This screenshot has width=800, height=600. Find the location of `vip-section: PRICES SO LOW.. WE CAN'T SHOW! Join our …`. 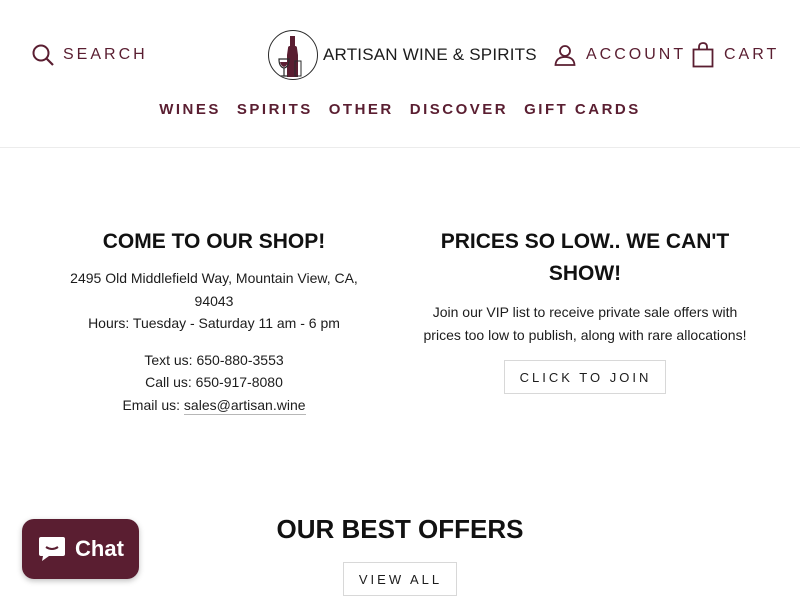

vip-section: PRICES SO LOW.. WE CAN'T SHOW! Join our … is located at coordinates (585, 310).